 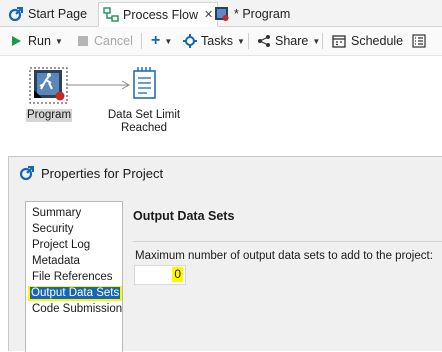 I want to click on notepad-icon, so click(x=144, y=83).